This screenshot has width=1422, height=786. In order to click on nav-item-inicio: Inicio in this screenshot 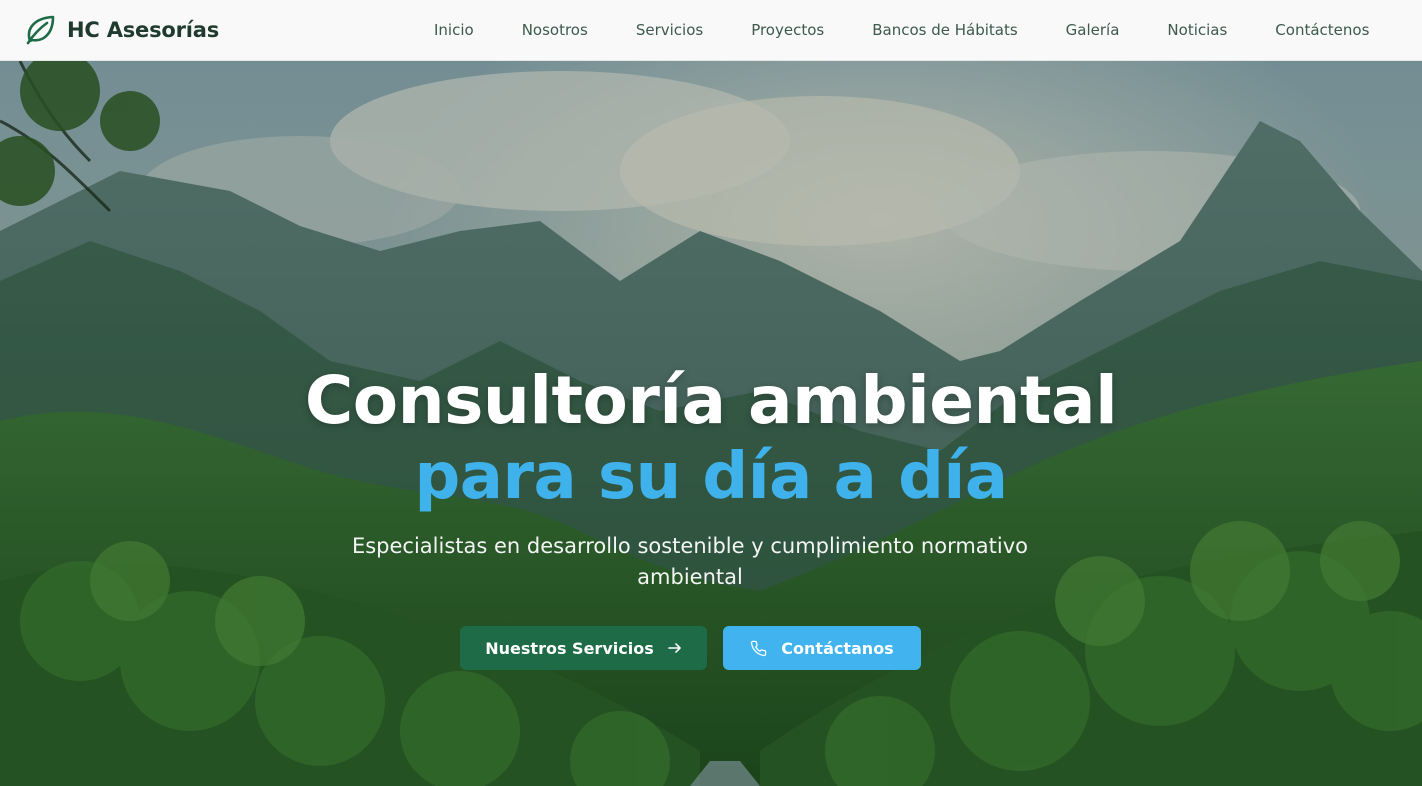, I will do `click(454, 30)`.